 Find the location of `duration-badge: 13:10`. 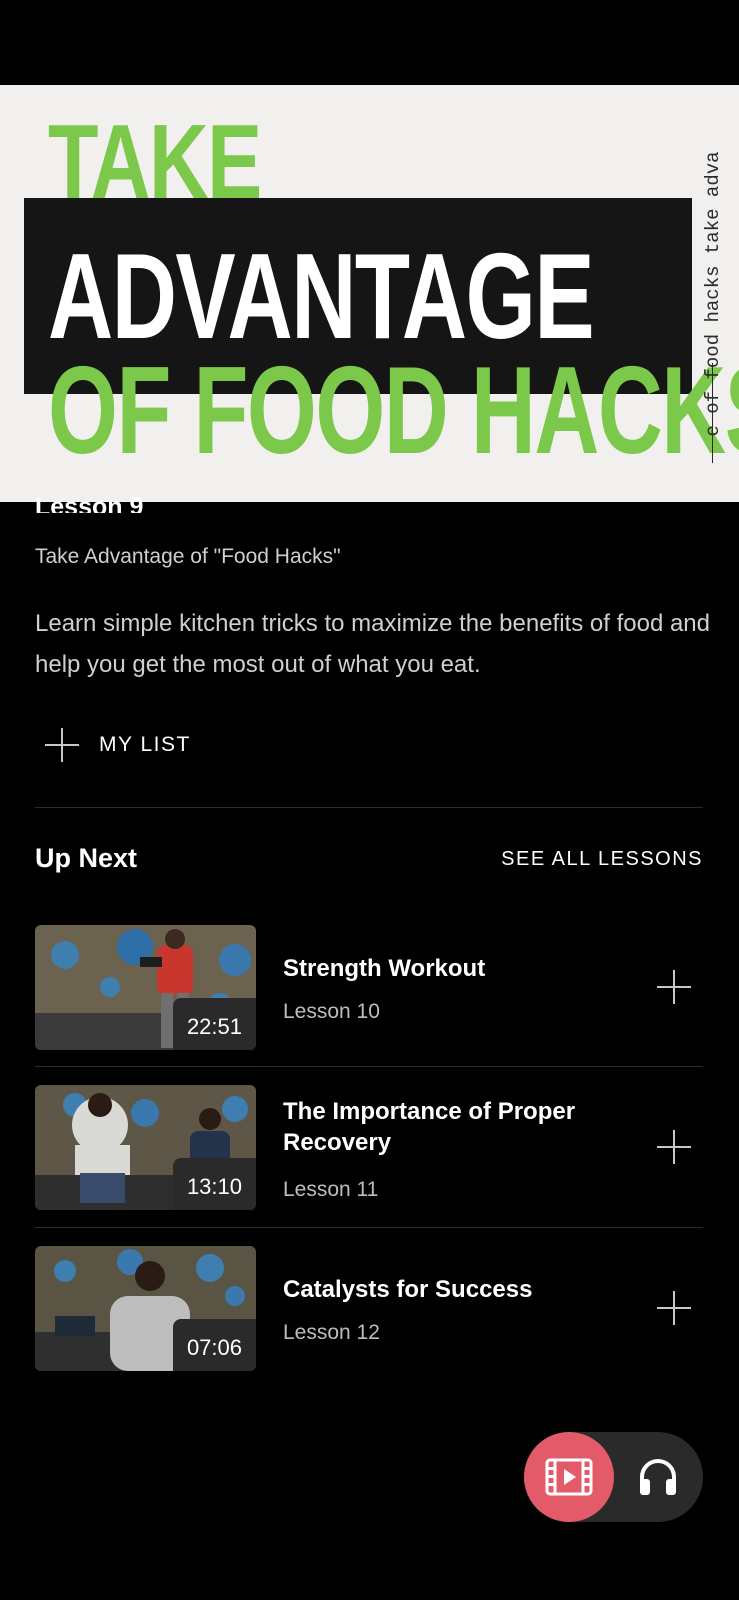

duration-badge: 13:10 is located at coordinates (214, 1184).